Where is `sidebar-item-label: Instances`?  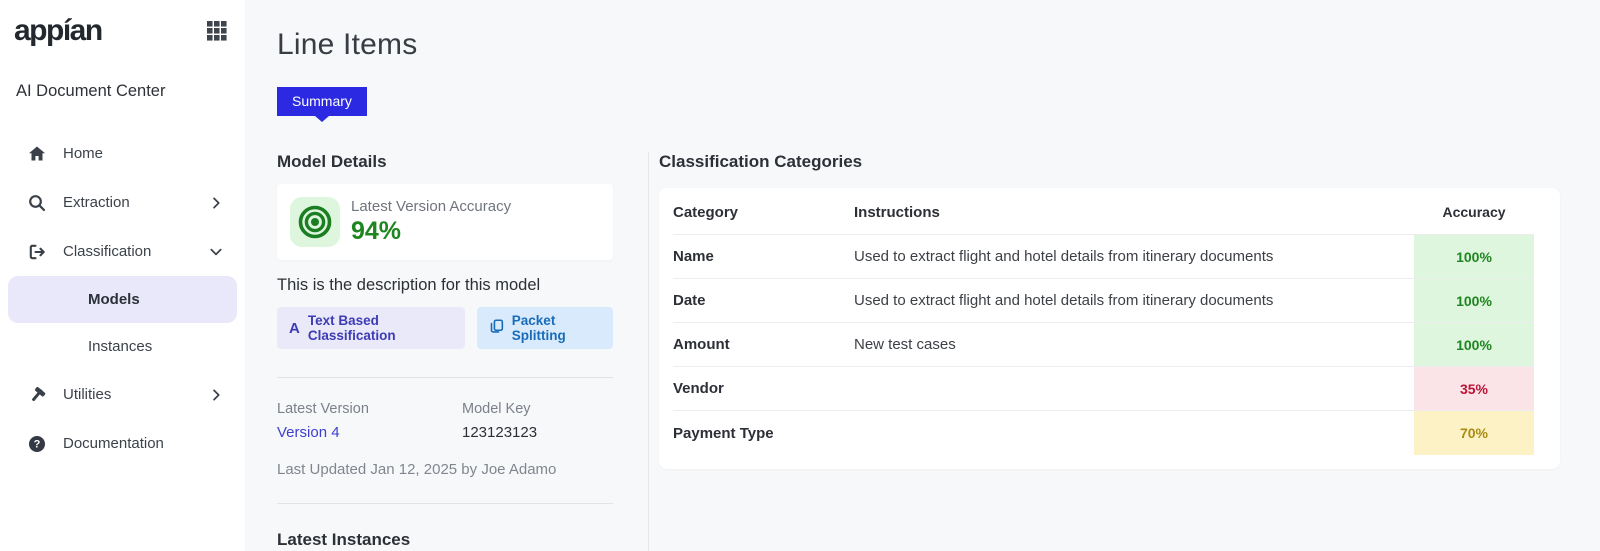
sidebar-item-label: Instances is located at coordinates (120, 346).